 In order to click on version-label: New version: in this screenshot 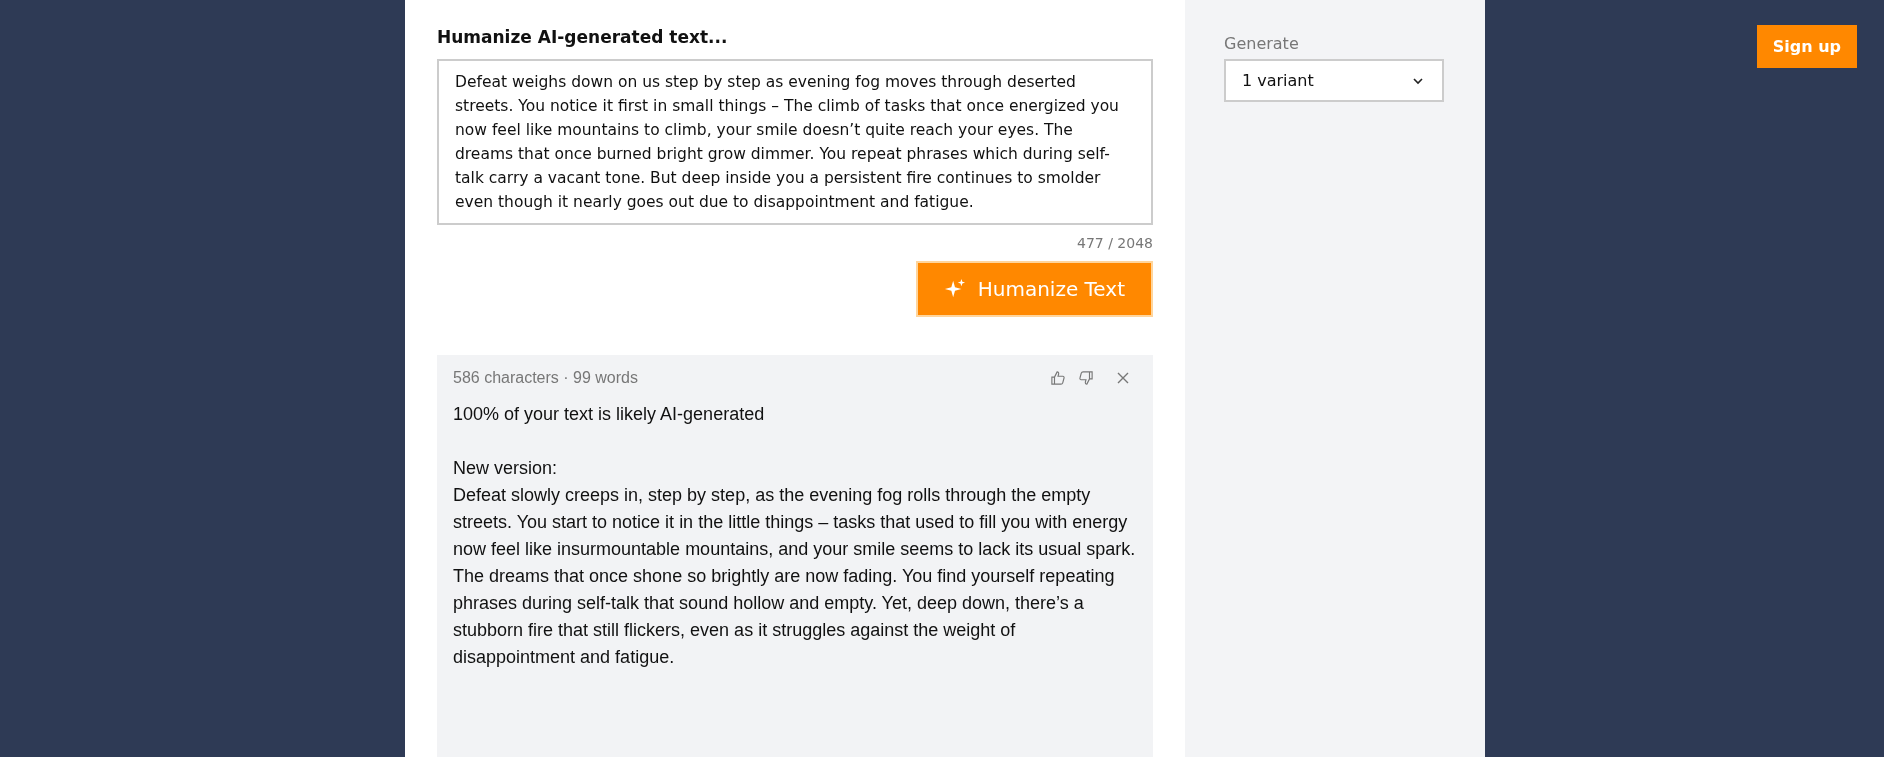, I will do `click(506, 468)`.